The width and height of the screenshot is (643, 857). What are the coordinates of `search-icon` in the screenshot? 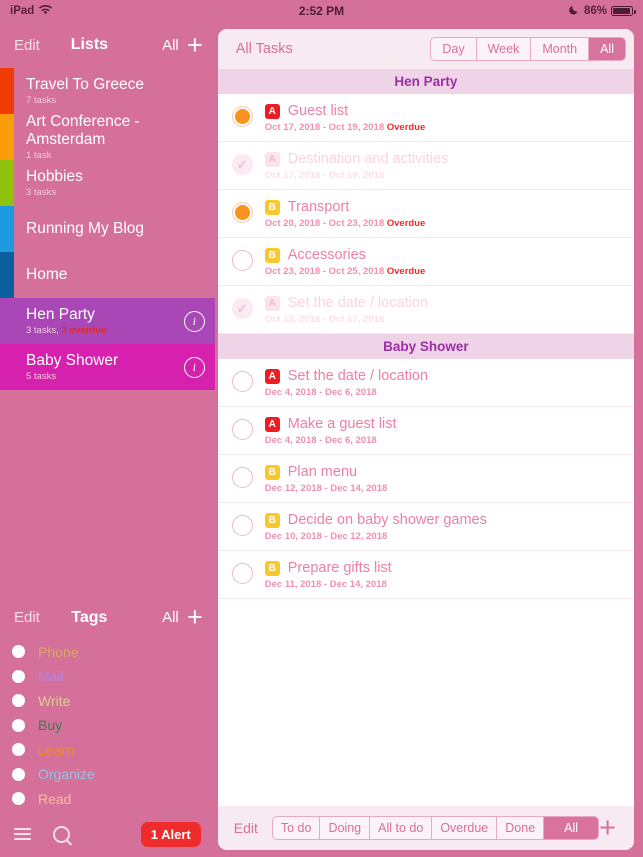 It's located at (61, 834).